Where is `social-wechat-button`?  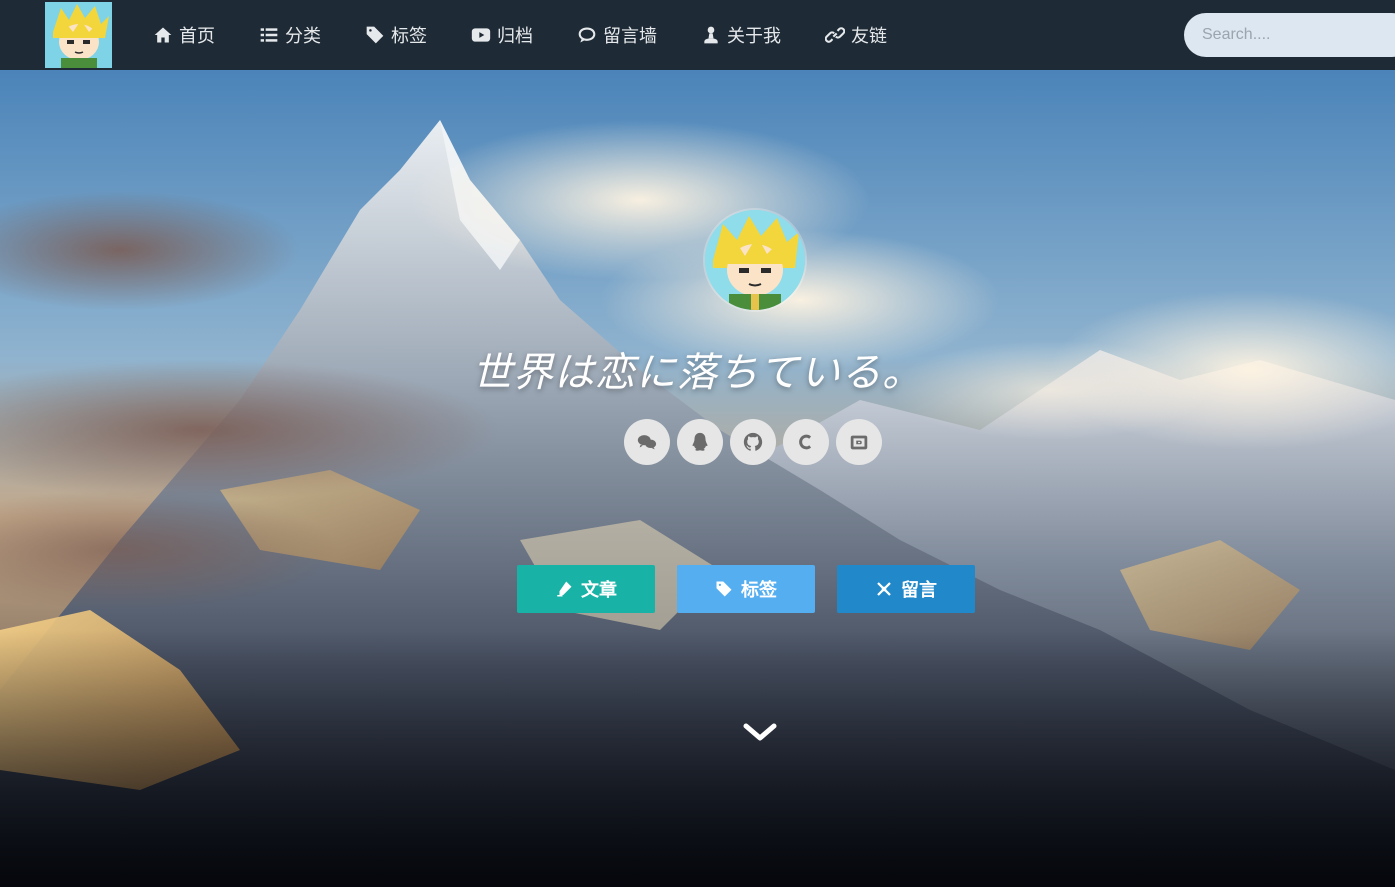
social-wechat-button is located at coordinates (647, 442).